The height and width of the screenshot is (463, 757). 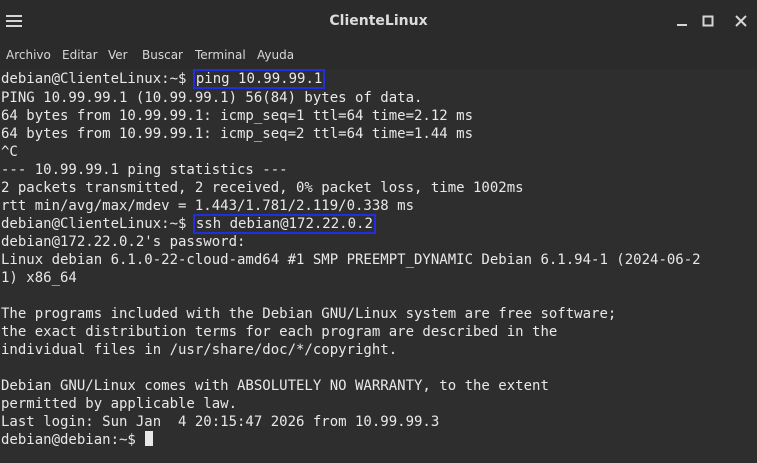 I want to click on highlighted-command-ping: ping 10.99.99.1, so click(x=259, y=79).